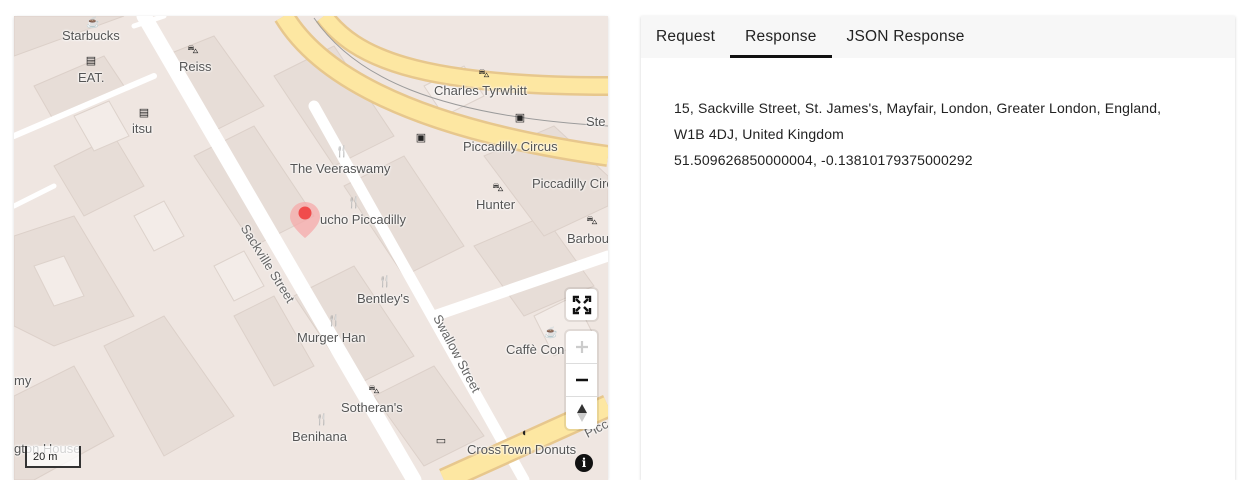  Describe the element at coordinates (587, 238) in the screenshot. I see `place-label: Barbou` at that location.